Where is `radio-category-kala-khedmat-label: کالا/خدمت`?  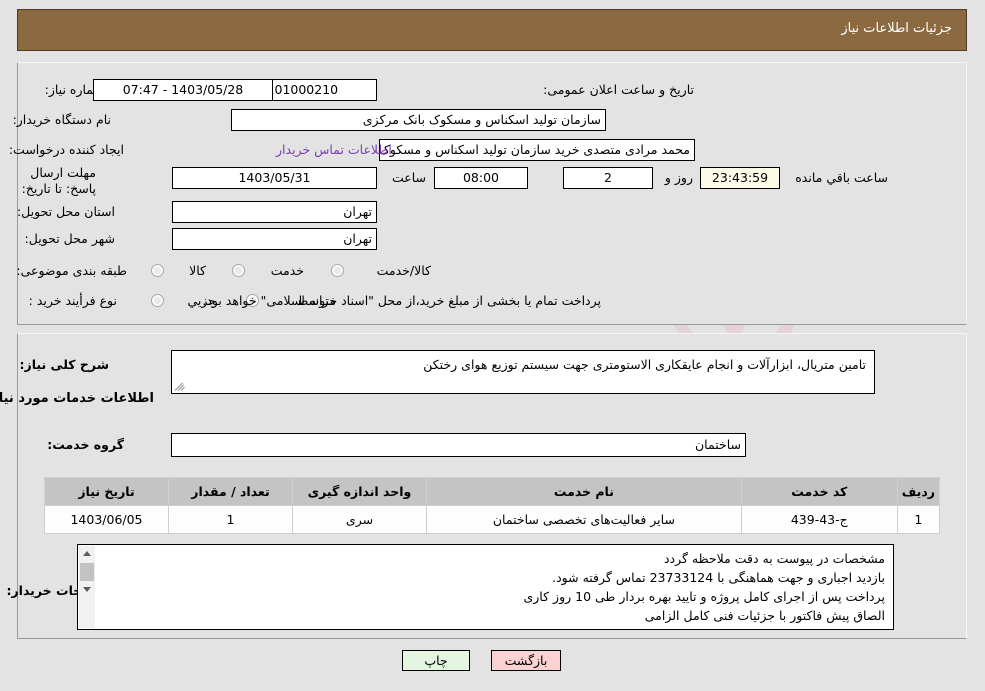 radio-category-kala-khedmat-label: کالا/خدمت is located at coordinates (404, 270).